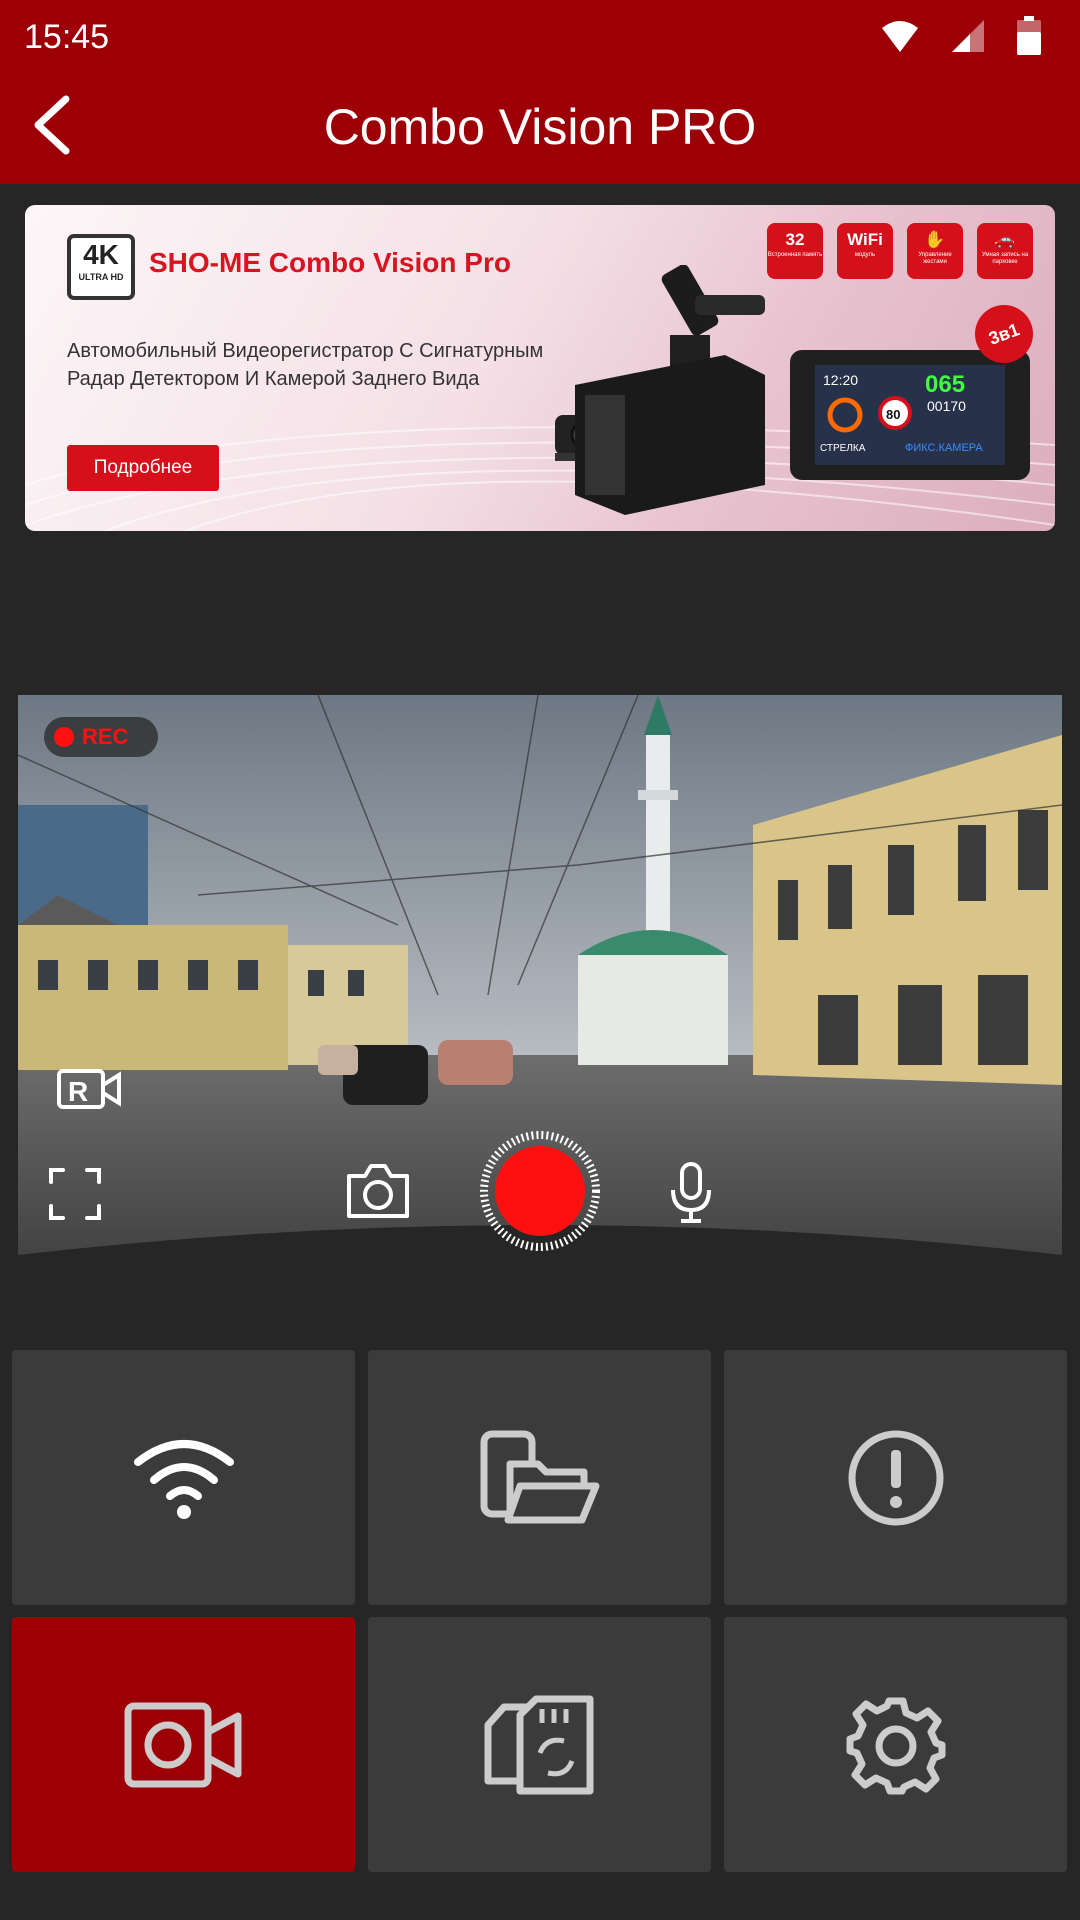 The height and width of the screenshot is (1920, 1080). Describe the element at coordinates (840, 380) in the screenshot. I see `screen-time: 12:20` at that location.